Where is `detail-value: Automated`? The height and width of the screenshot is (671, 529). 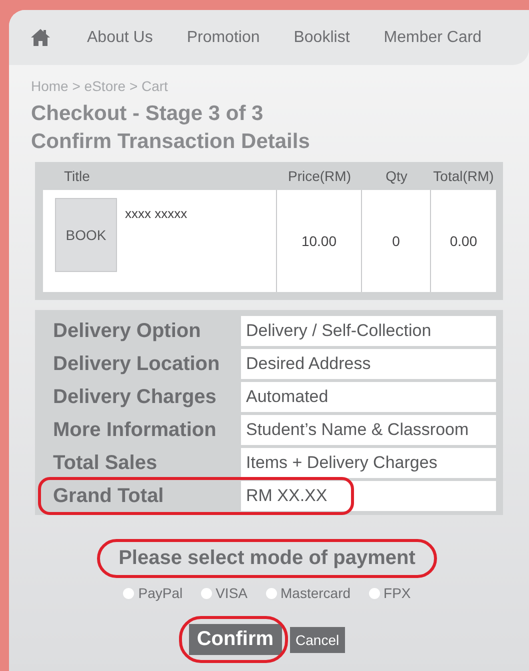
detail-value: Automated is located at coordinates (368, 397).